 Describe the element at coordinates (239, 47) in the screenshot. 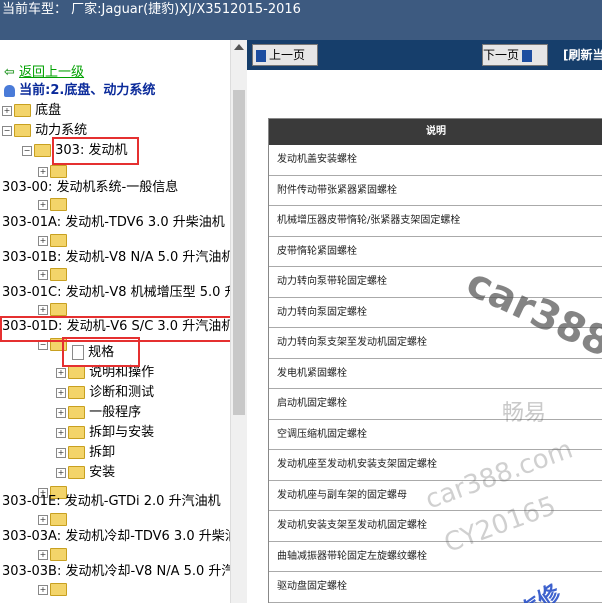

I see `scroll-up-icon` at that location.